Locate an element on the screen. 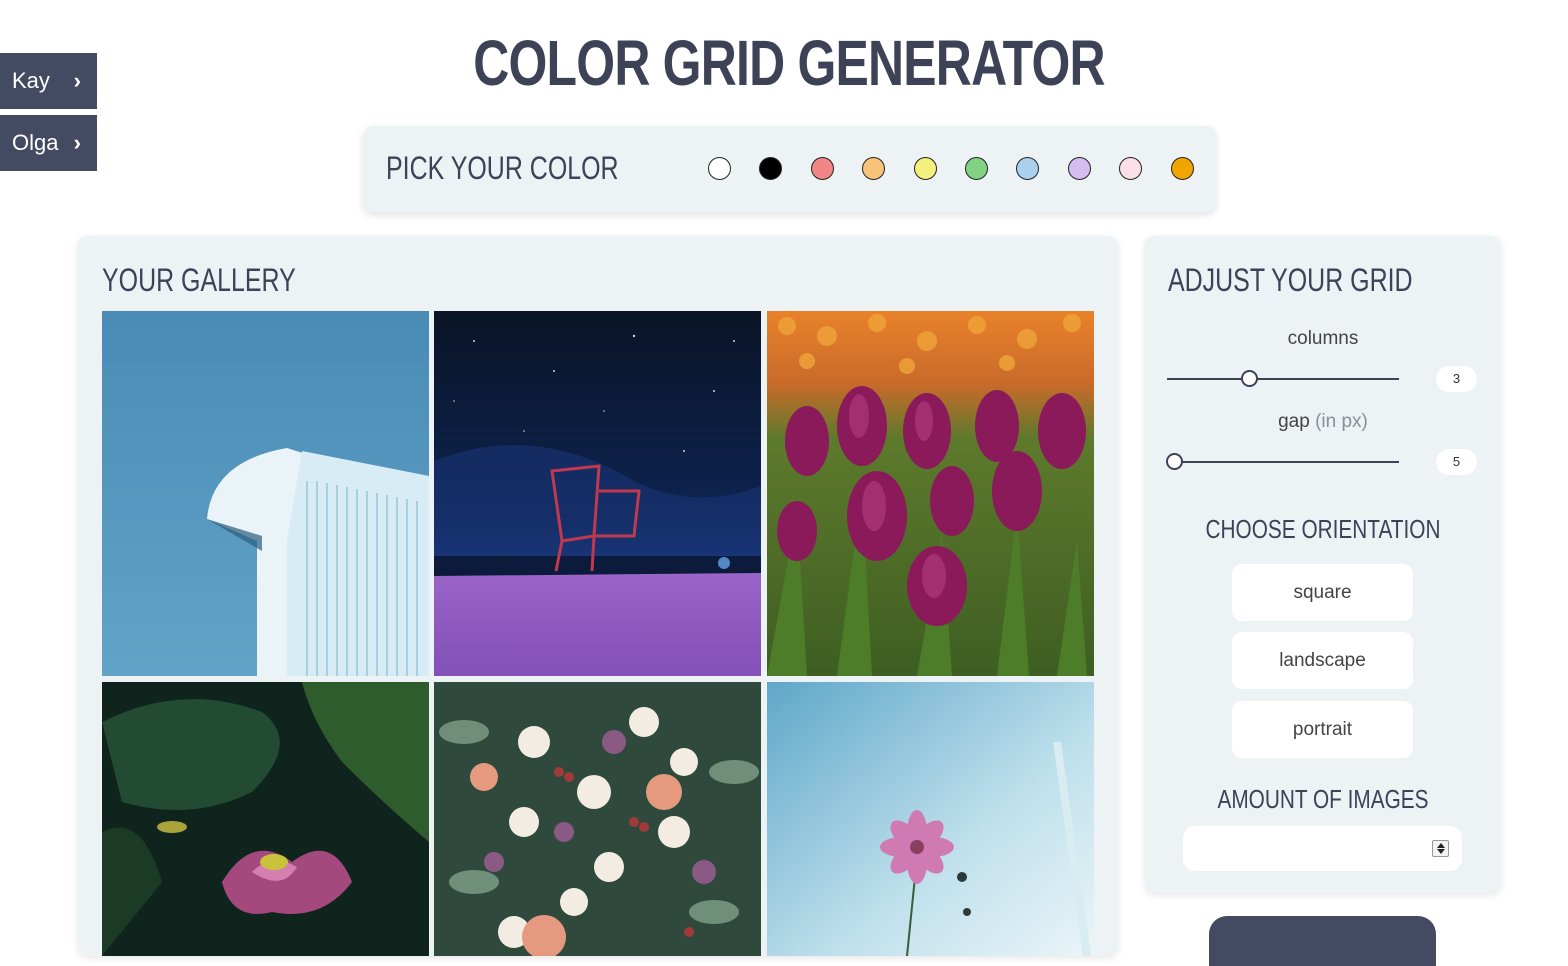  page-title: COLOR GRID GENERATOR is located at coordinates (789, 63).